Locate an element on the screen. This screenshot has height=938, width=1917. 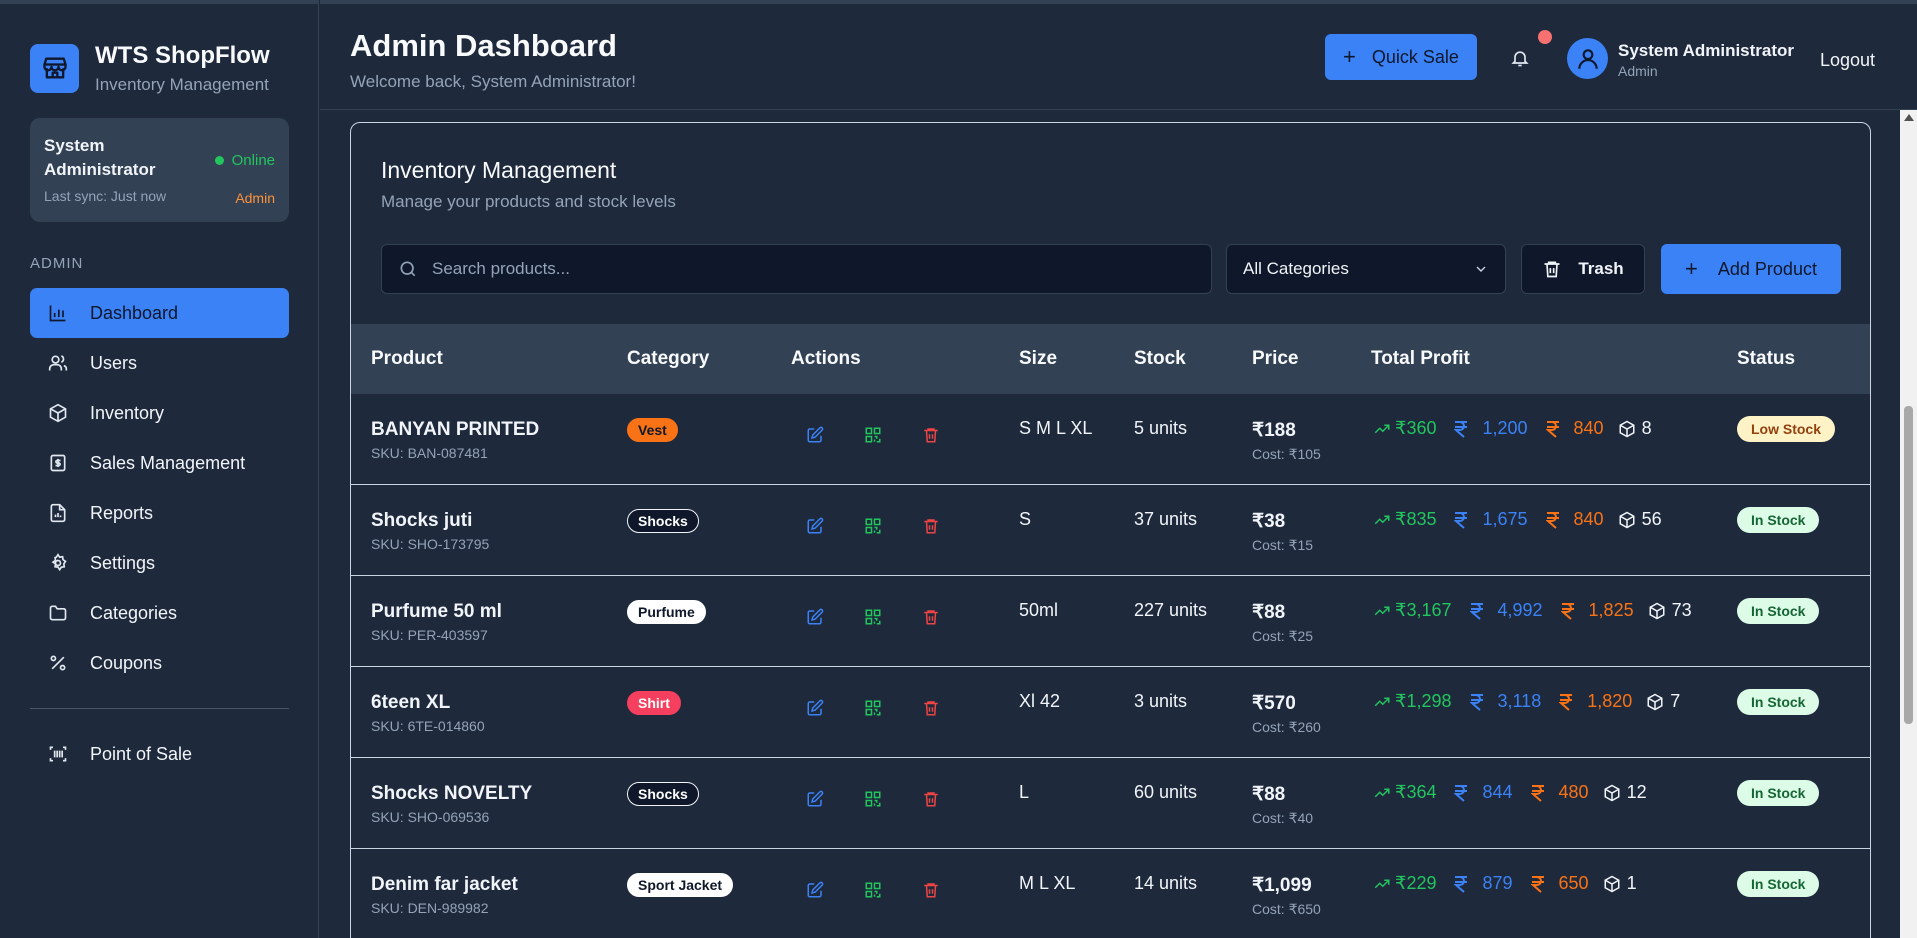
column-header-status: Status is located at coordinates (1766, 359).